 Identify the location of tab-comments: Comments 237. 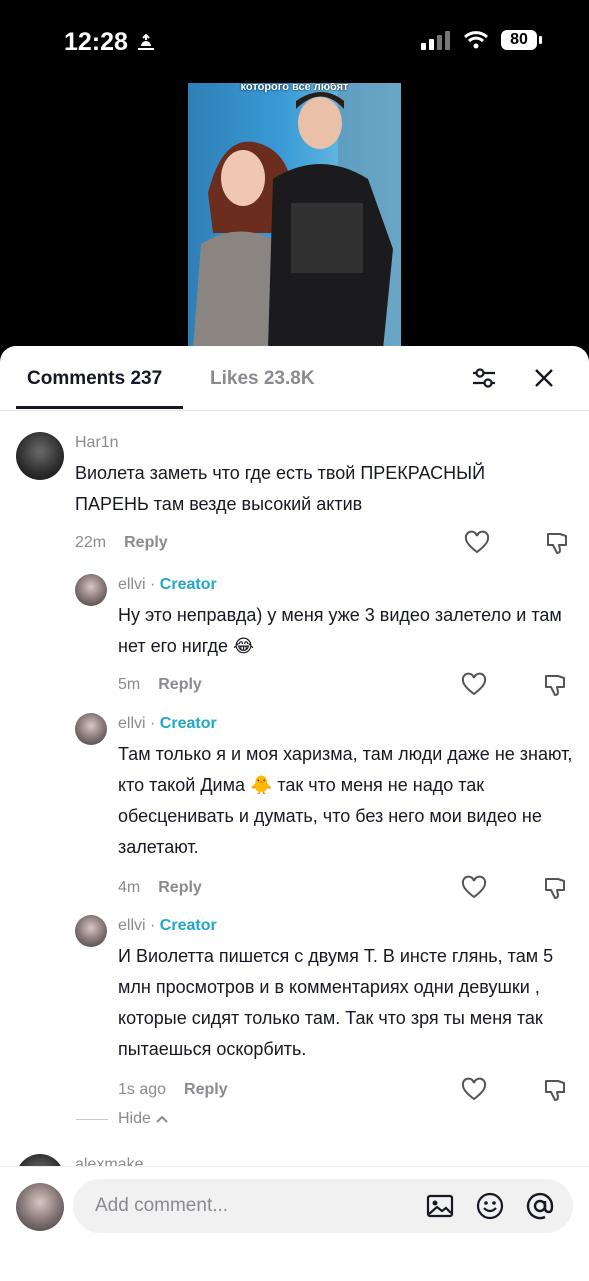
(94, 379).